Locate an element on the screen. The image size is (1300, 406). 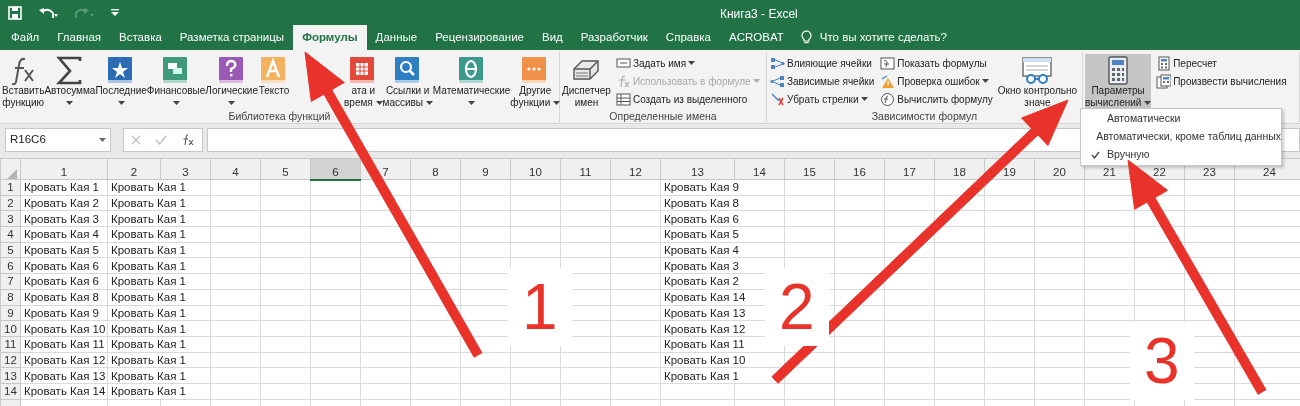
column-header: 5 is located at coordinates (285, 169).